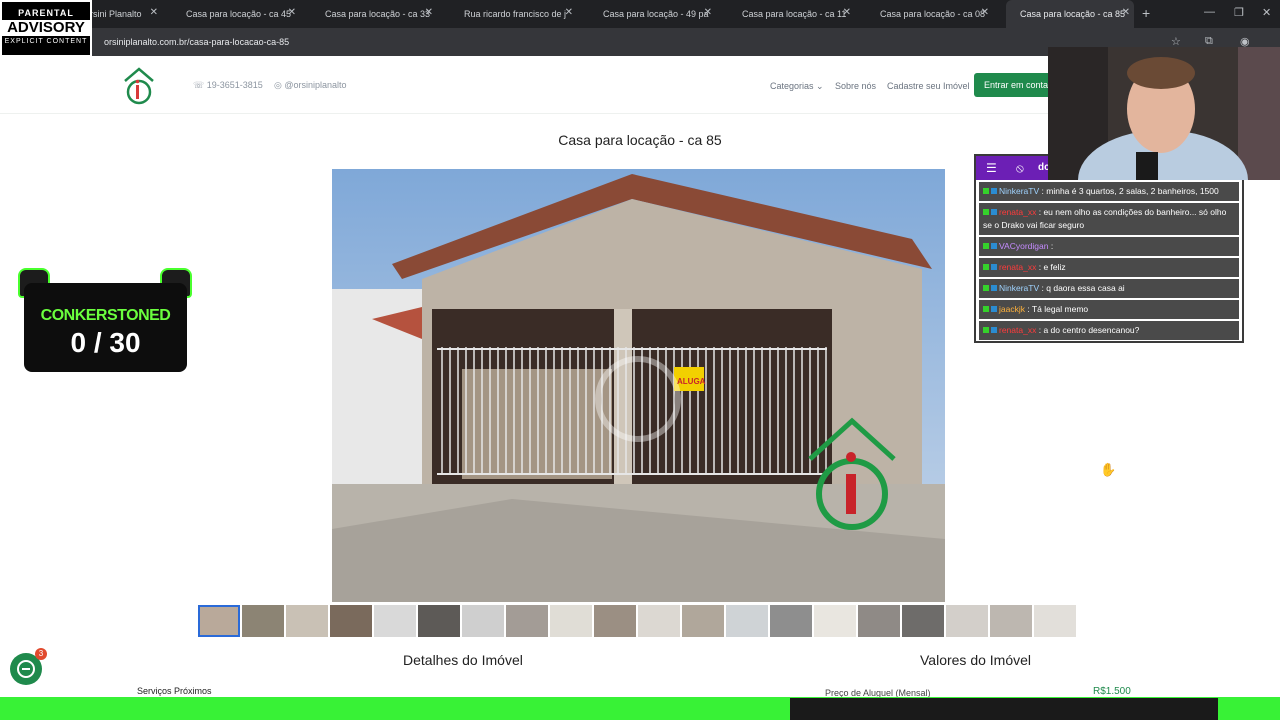 The image size is (1280, 720). I want to click on nav-categorias: Categorias ⌄, so click(797, 86).